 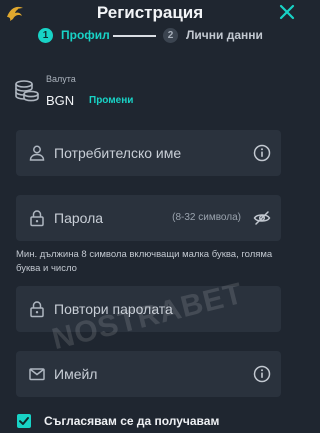 I want to click on page-title: Регистрация, so click(x=150, y=12).